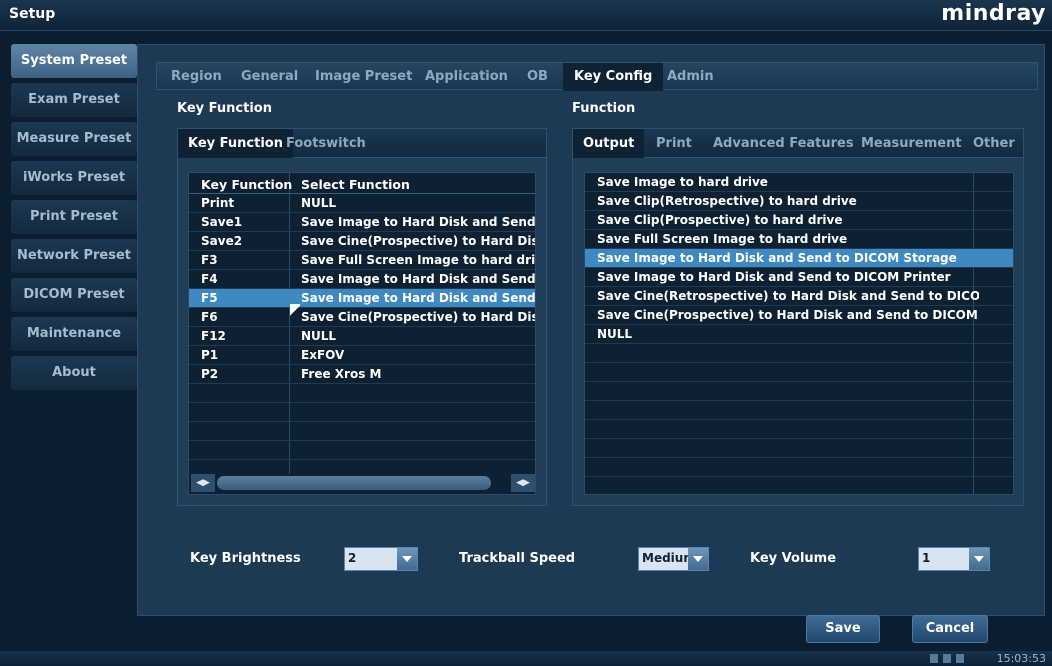 This screenshot has width=1052, height=666. I want to click on function-item-label: Save Clip(Retrospective) to hard drive, so click(727, 201).